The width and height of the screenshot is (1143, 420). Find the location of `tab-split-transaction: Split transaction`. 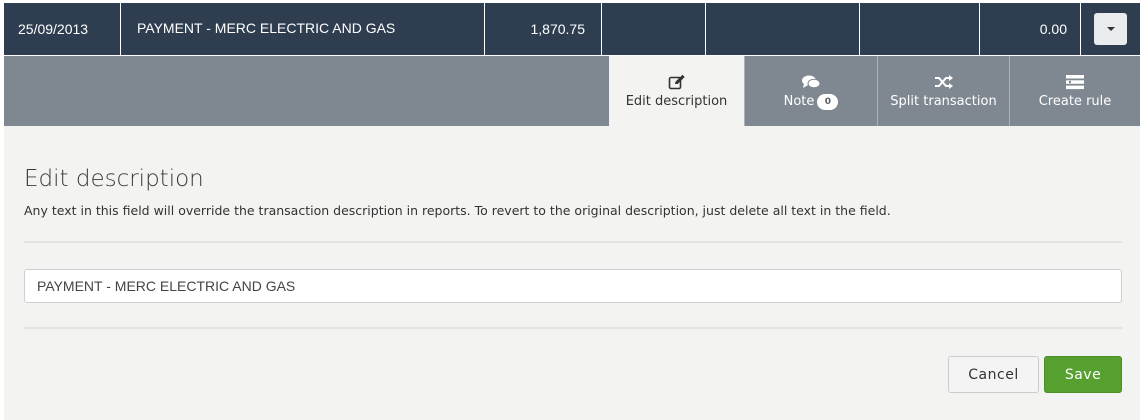

tab-split-transaction: Split transaction is located at coordinates (943, 91).